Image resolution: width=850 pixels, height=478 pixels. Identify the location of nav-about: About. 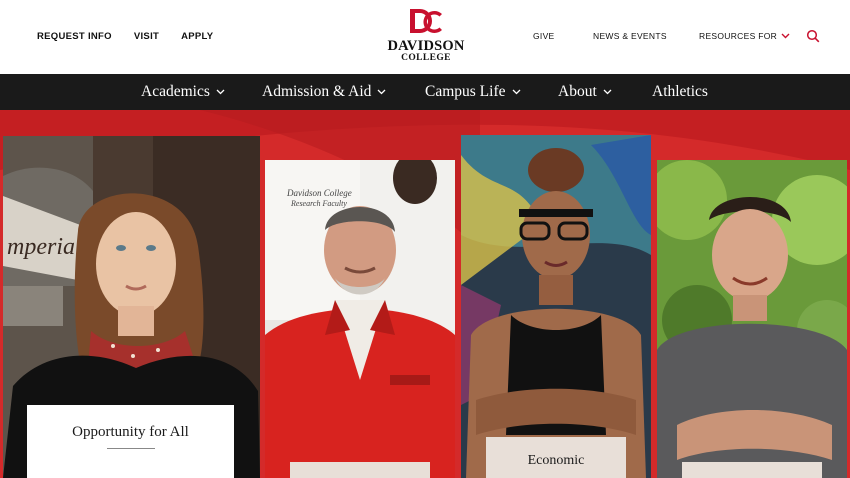
(585, 92).